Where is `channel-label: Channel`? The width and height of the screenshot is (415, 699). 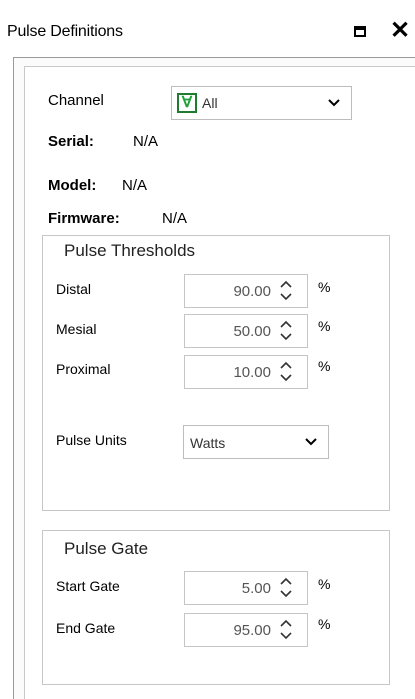 channel-label: Channel is located at coordinates (76, 100).